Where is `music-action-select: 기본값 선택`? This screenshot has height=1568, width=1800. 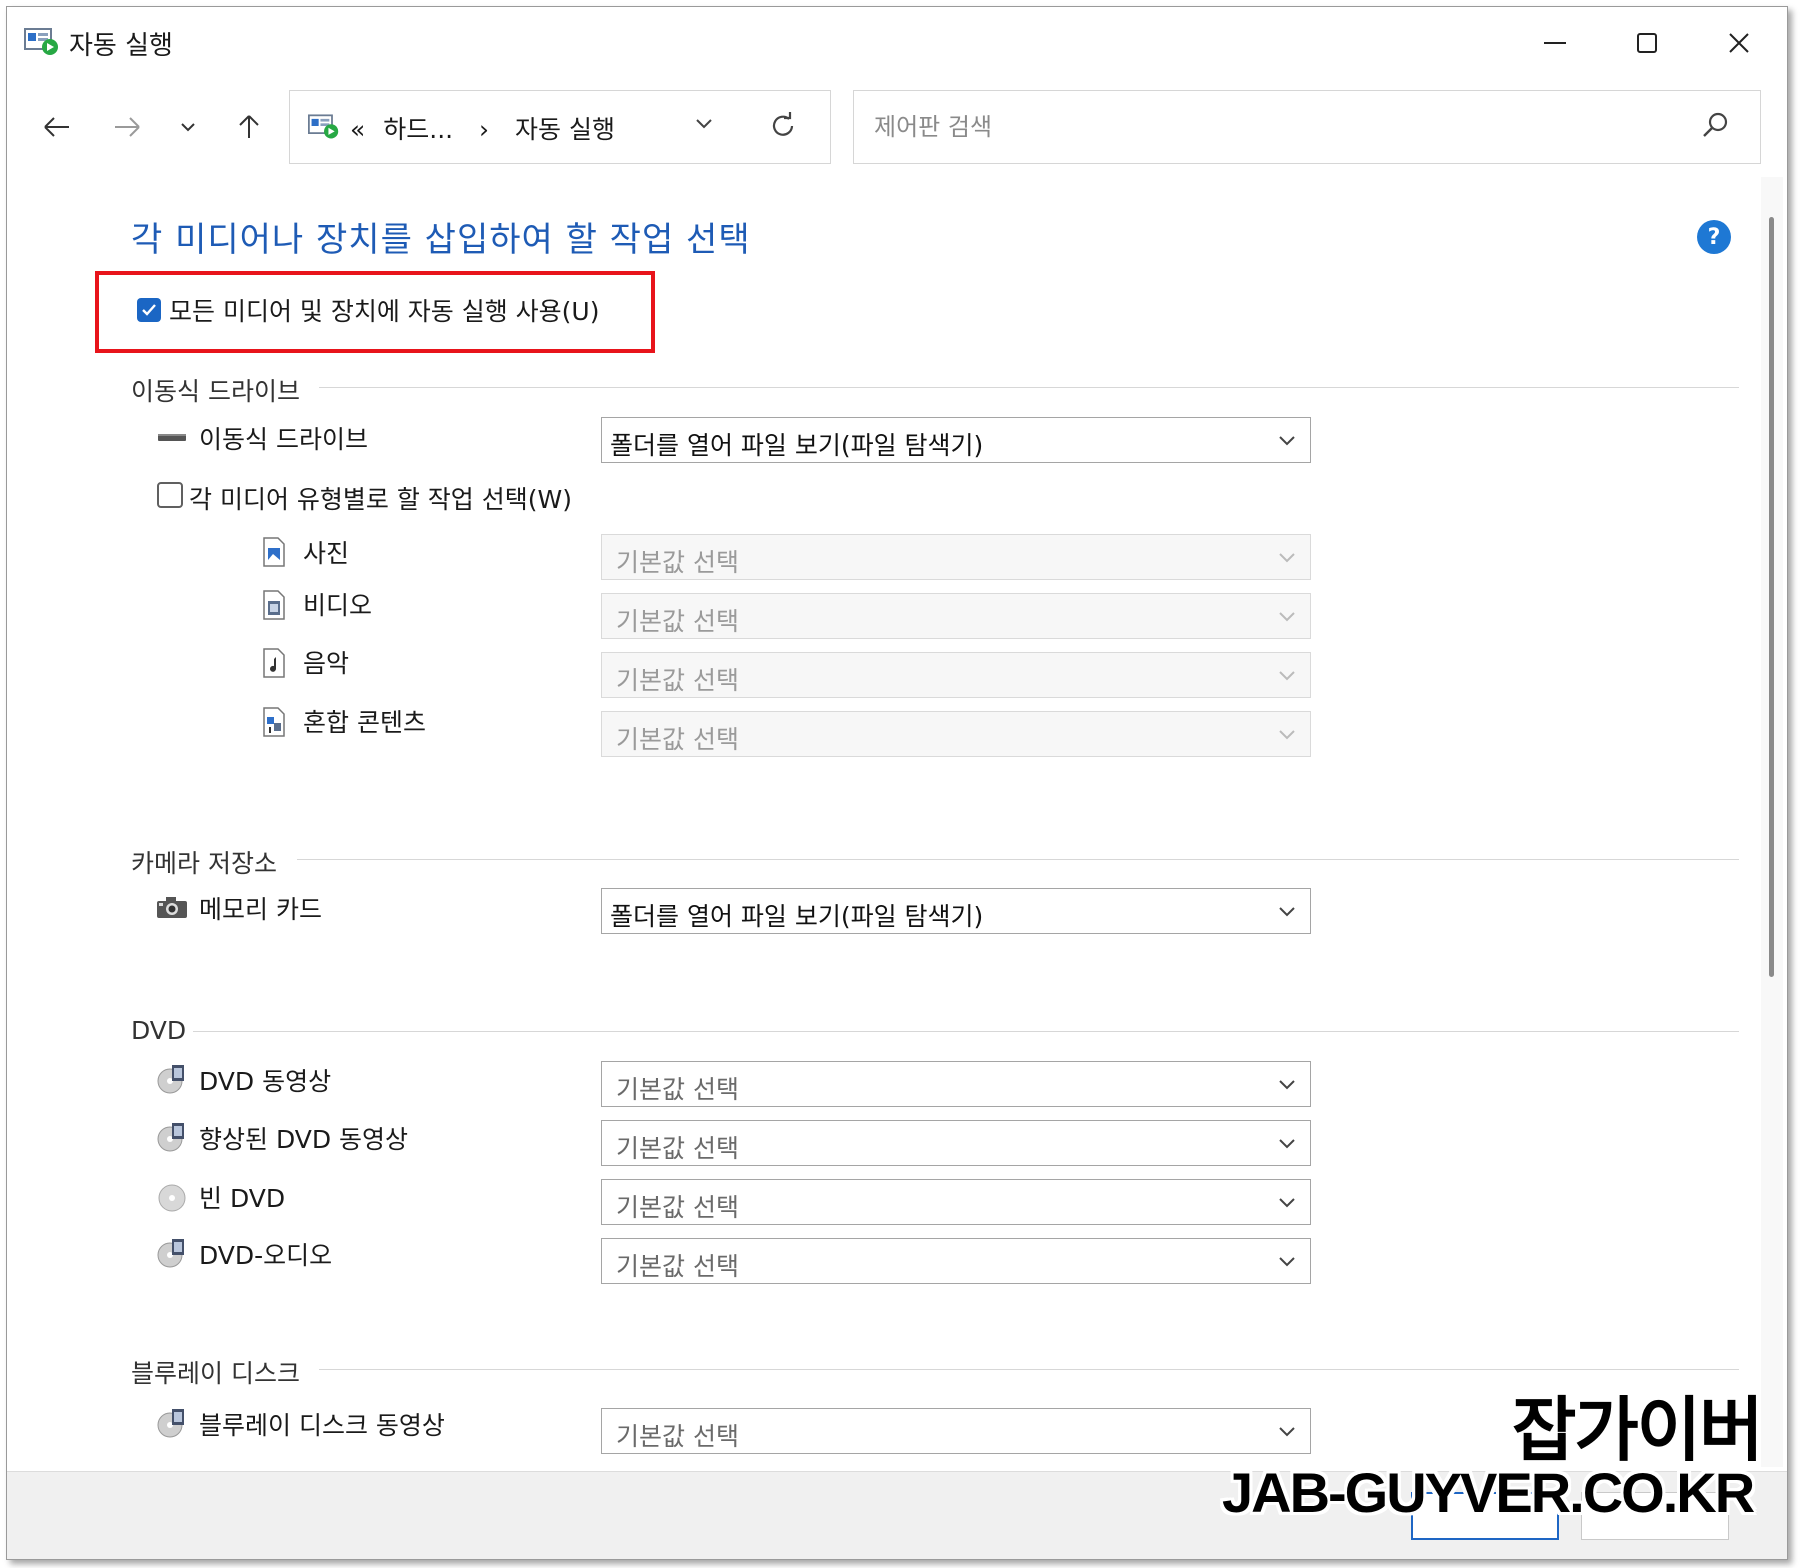
music-action-select: 기본값 선택 is located at coordinates (956, 675).